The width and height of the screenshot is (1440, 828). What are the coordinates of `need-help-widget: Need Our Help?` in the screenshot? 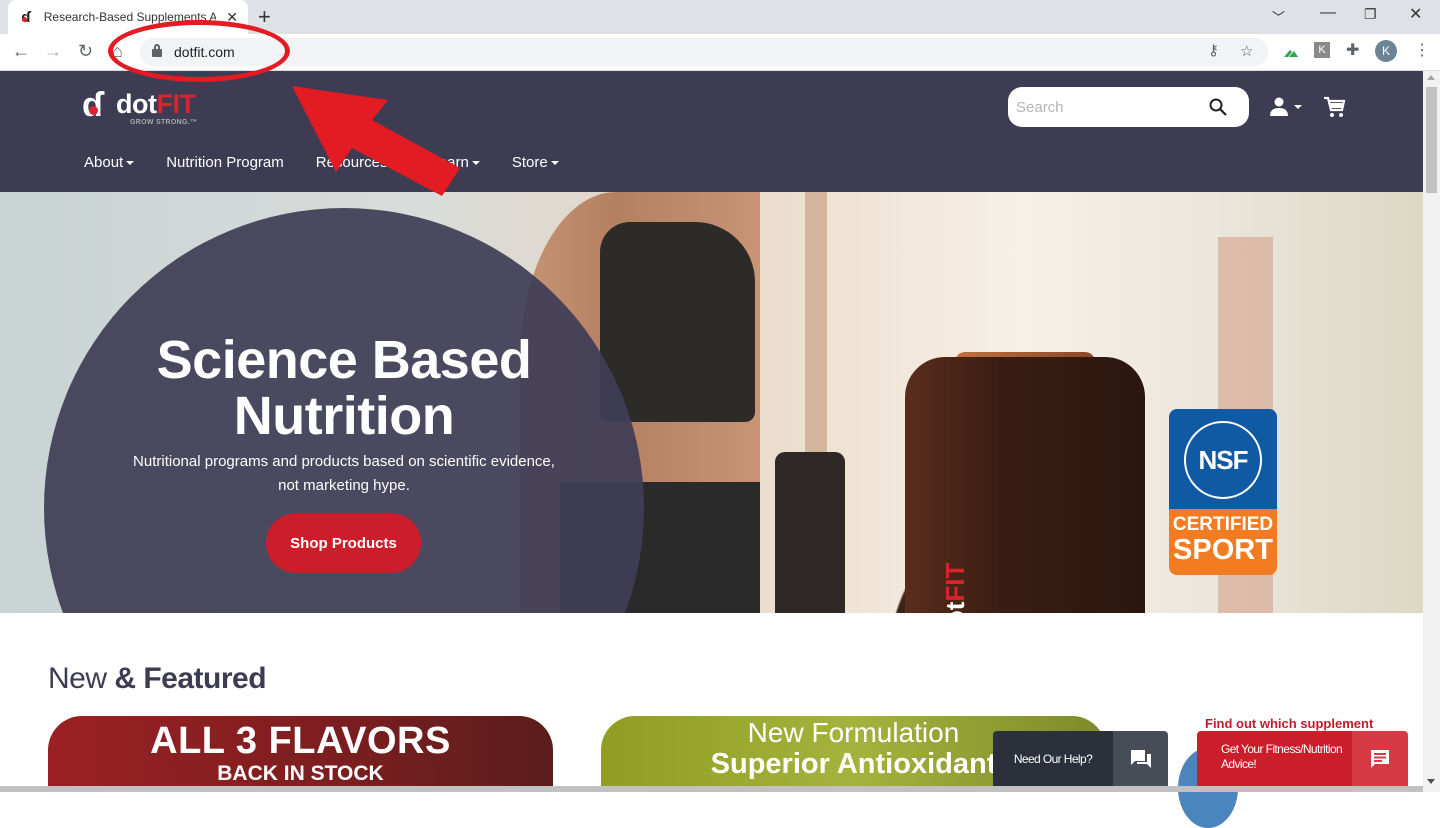 It's located at (1080, 759).